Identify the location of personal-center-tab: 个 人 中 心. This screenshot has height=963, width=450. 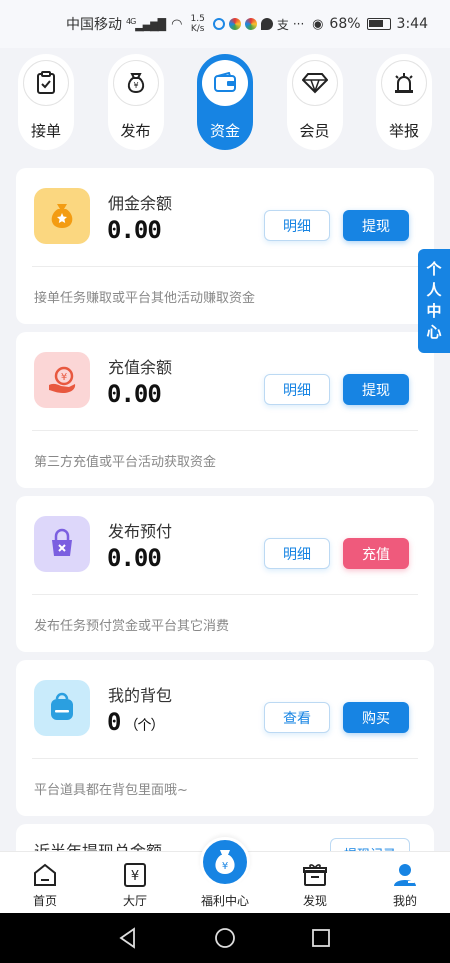
(434, 301).